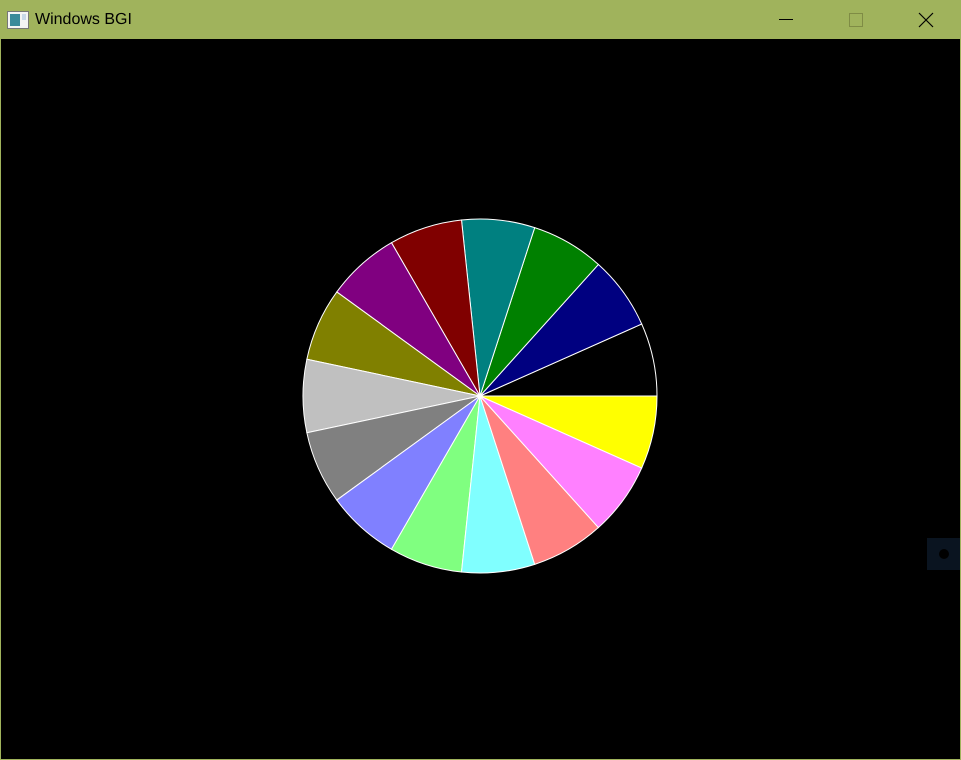 This screenshot has height=760, width=961. I want to click on close-icon, so click(926, 20).